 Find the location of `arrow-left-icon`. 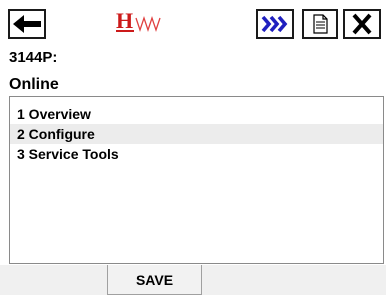

arrow-left-icon is located at coordinates (27, 24).